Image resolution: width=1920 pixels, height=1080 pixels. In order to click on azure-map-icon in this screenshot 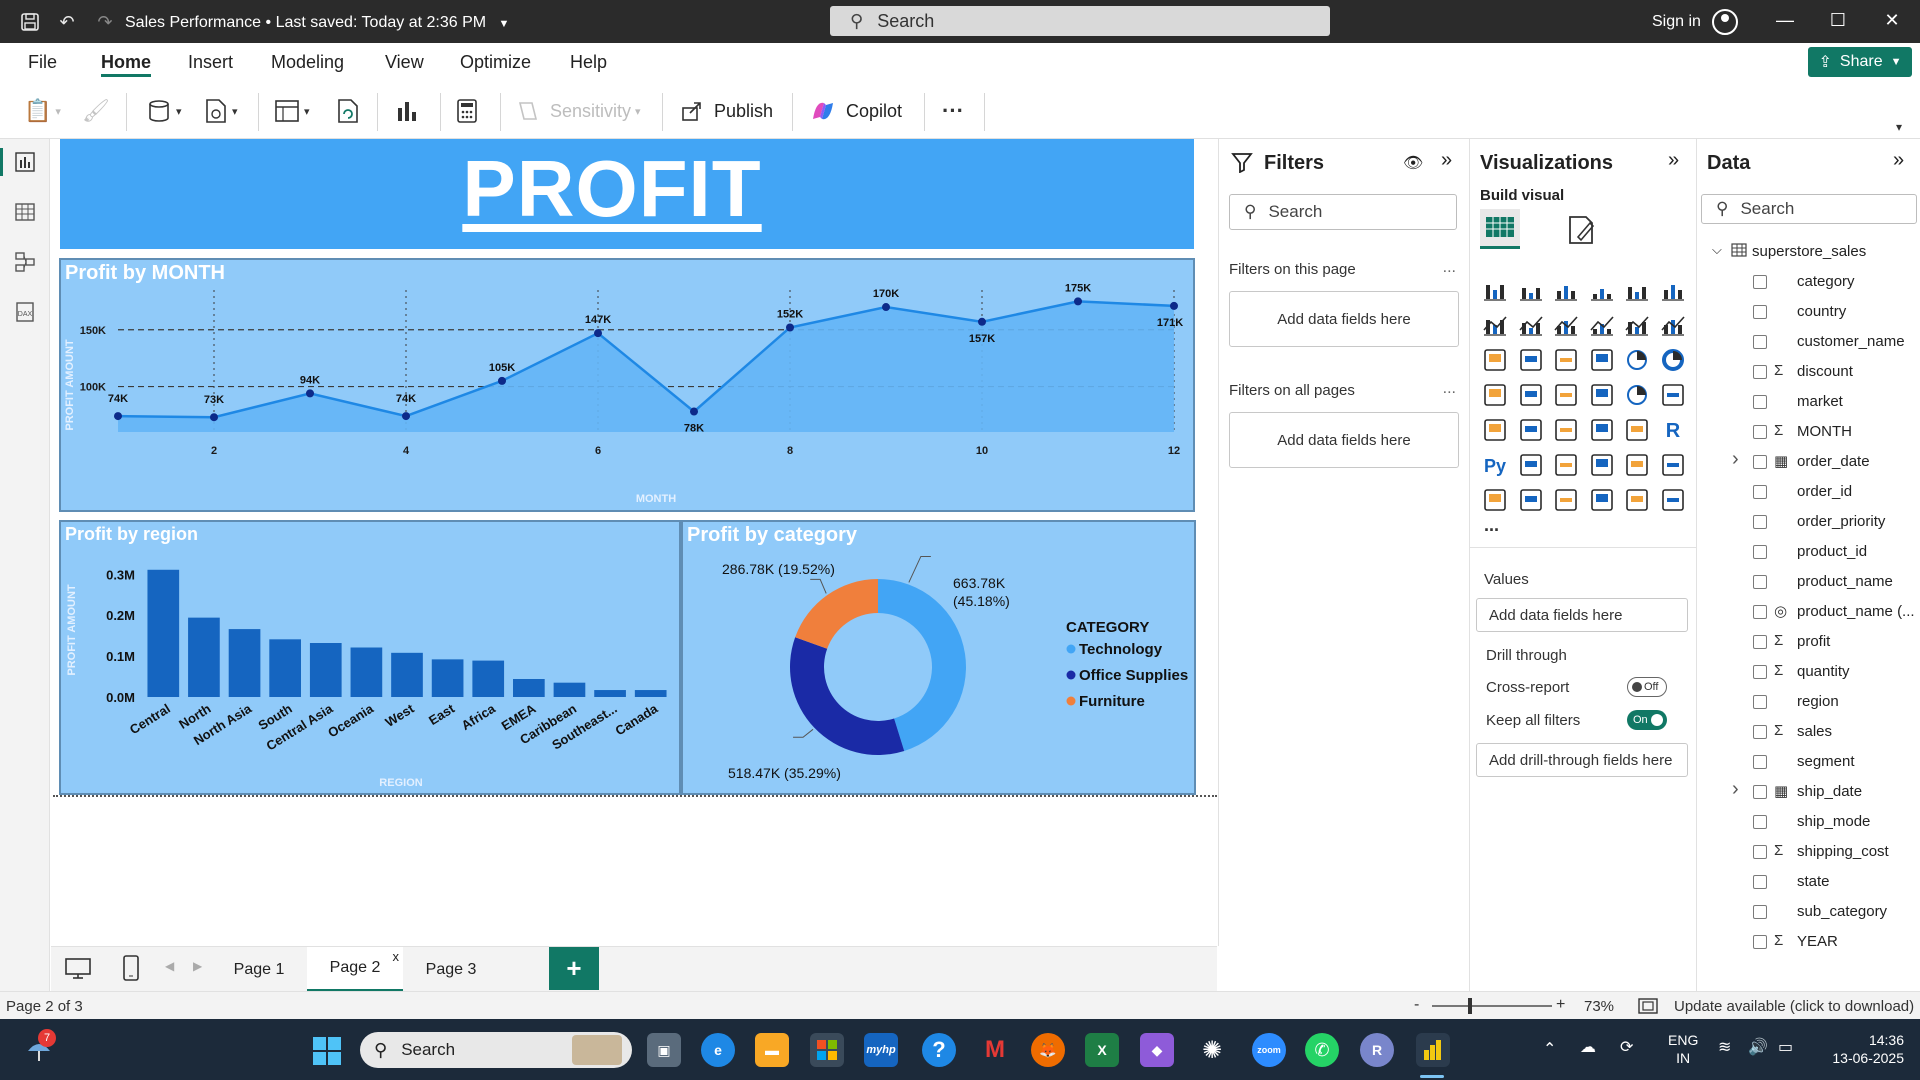, I will do `click(1602, 395)`.